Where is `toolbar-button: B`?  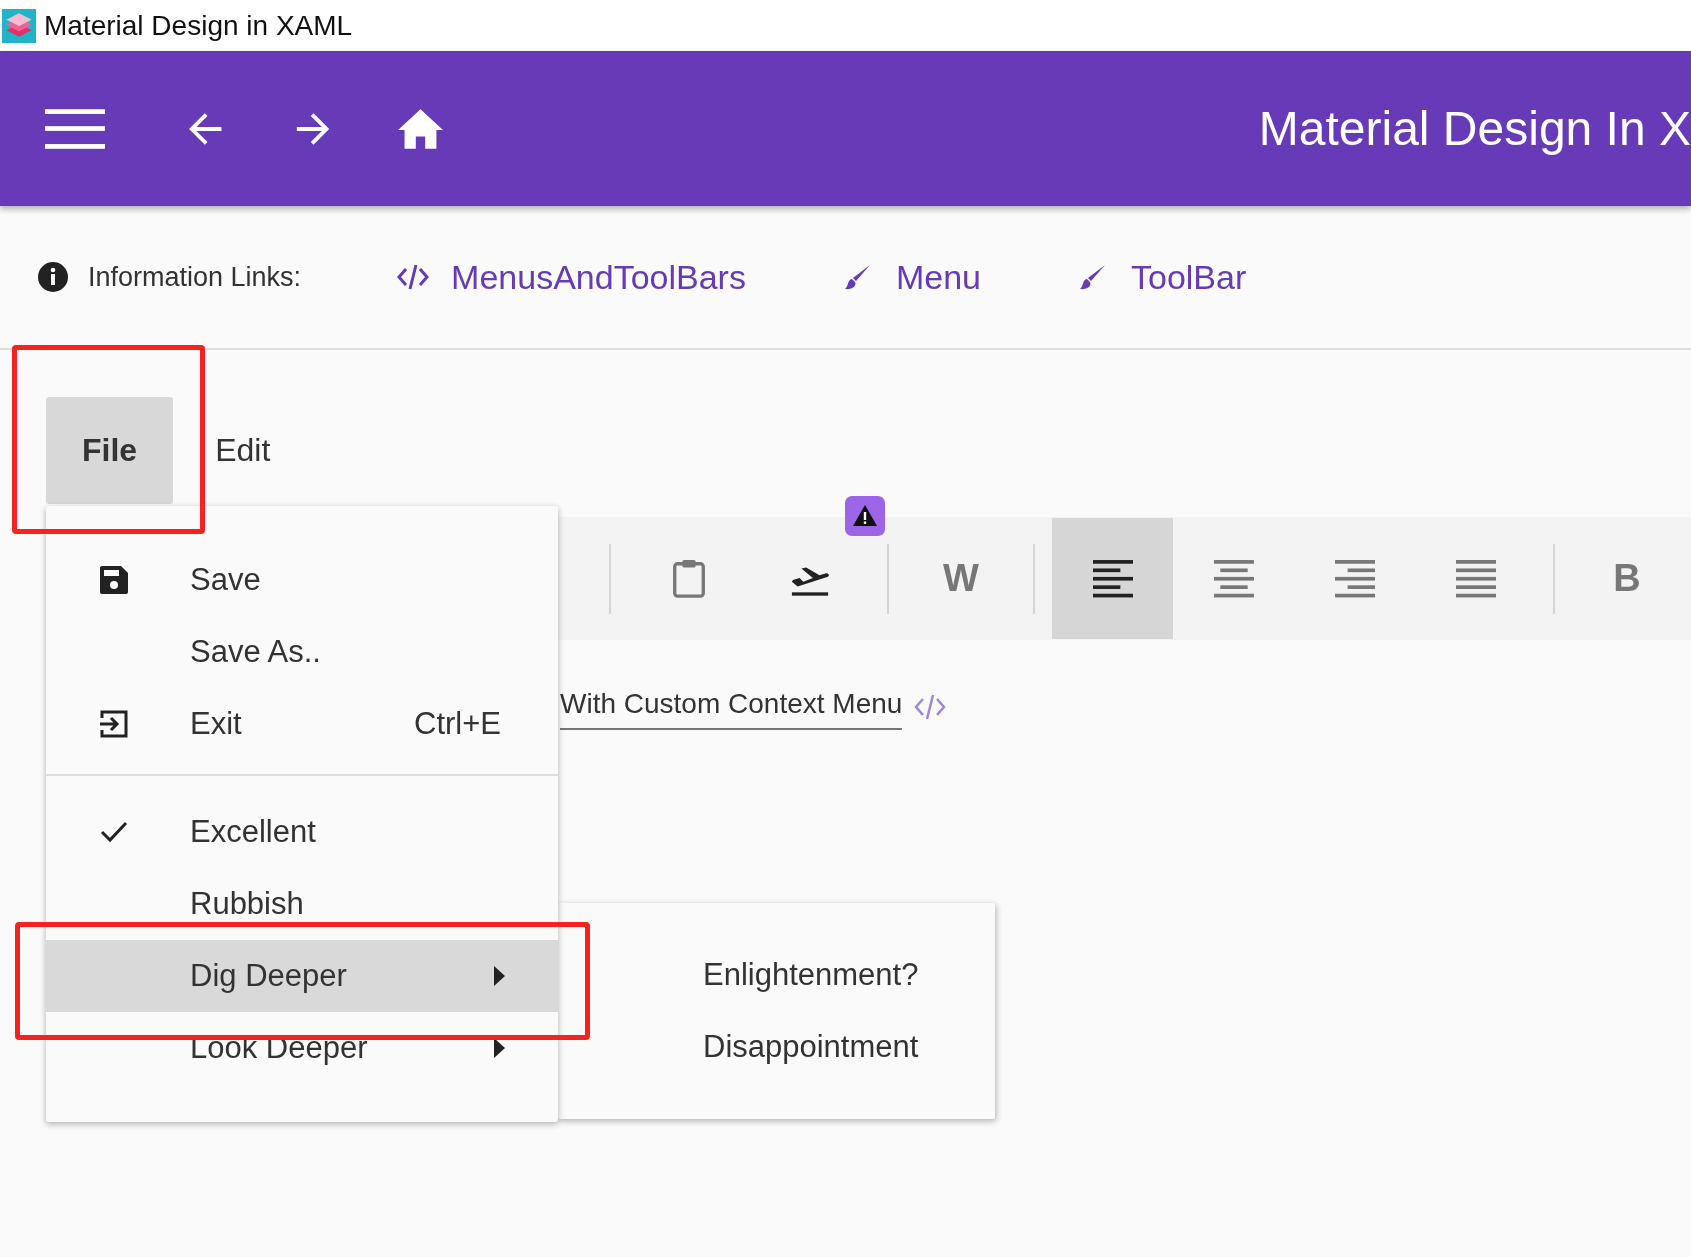
toolbar-button: B is located at coordinates (1627, 578).